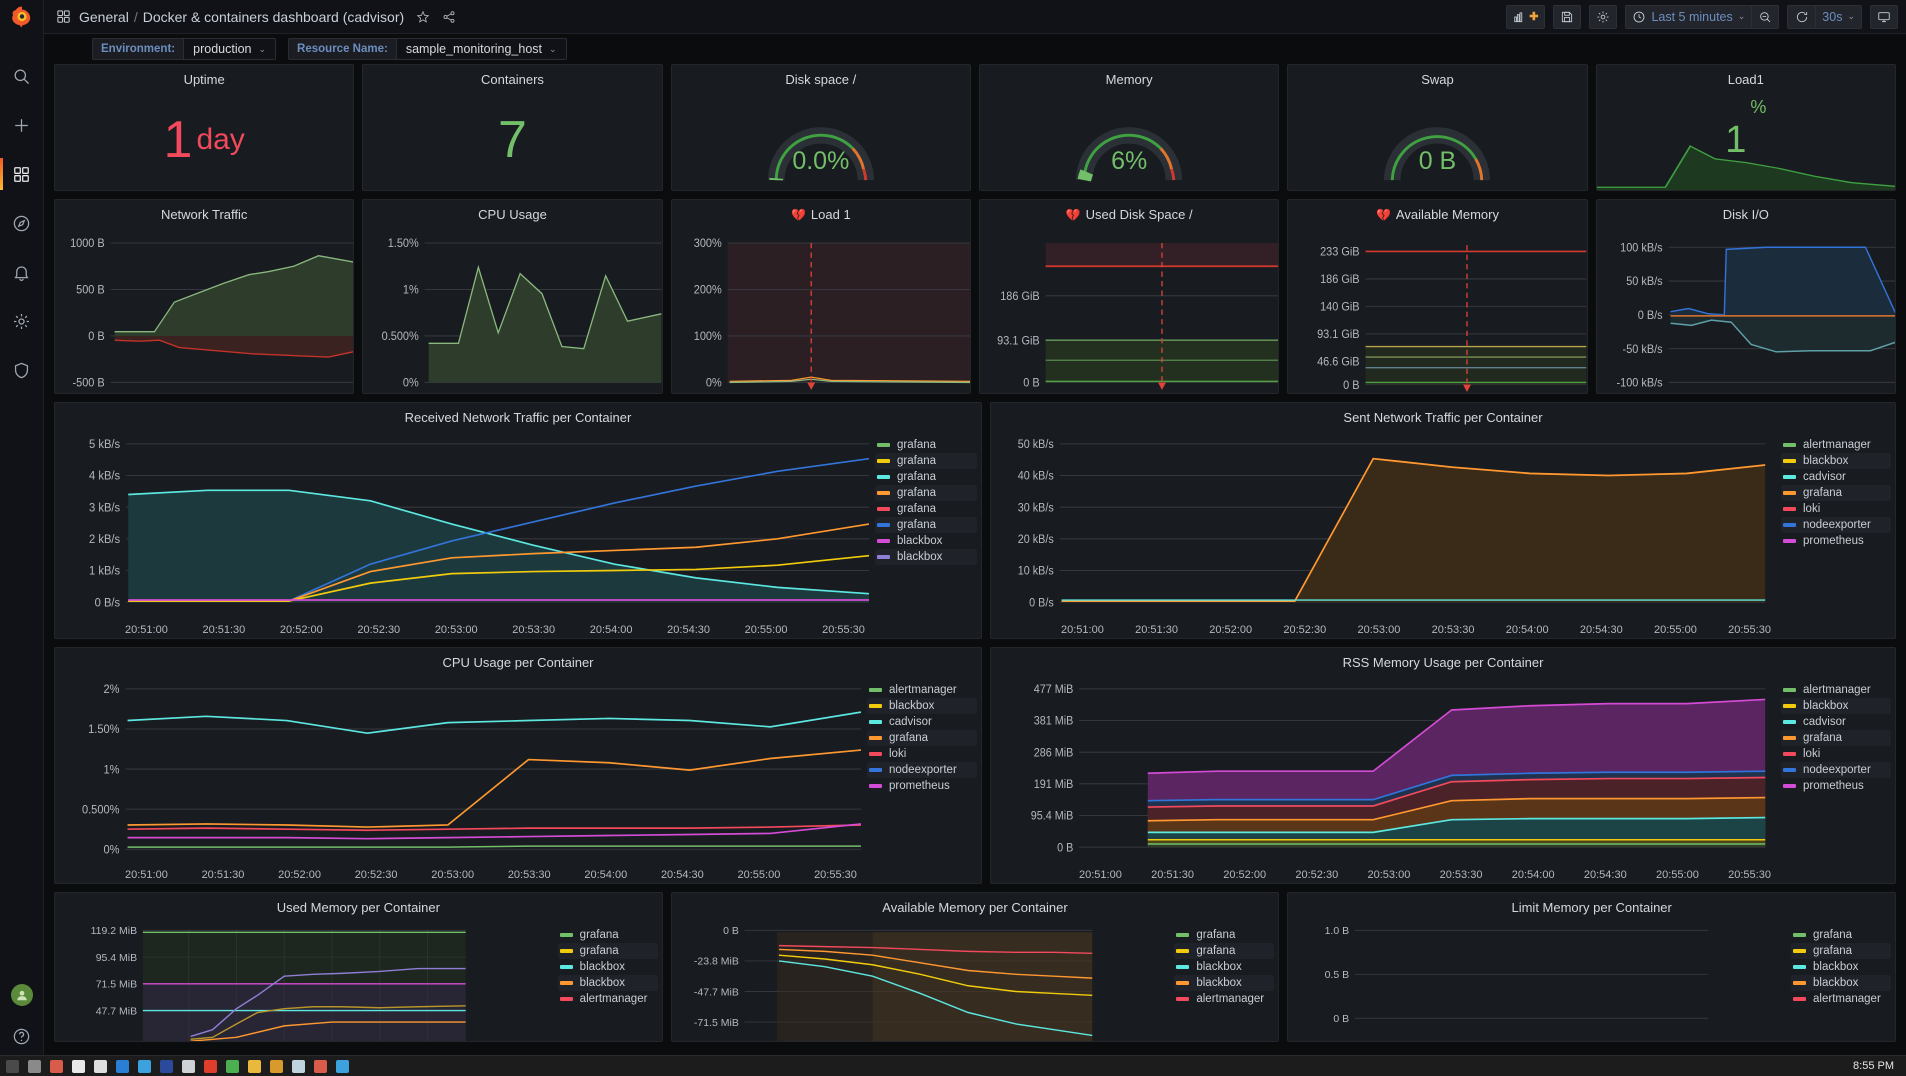 The height and width of the screenshot is (1076, 1906). Describe the element at coordinates (204, 296) in the screenshot. I see `panel-network-traffic: Network Traffic 1000 B 500 B 0 B -500 B` at that location.